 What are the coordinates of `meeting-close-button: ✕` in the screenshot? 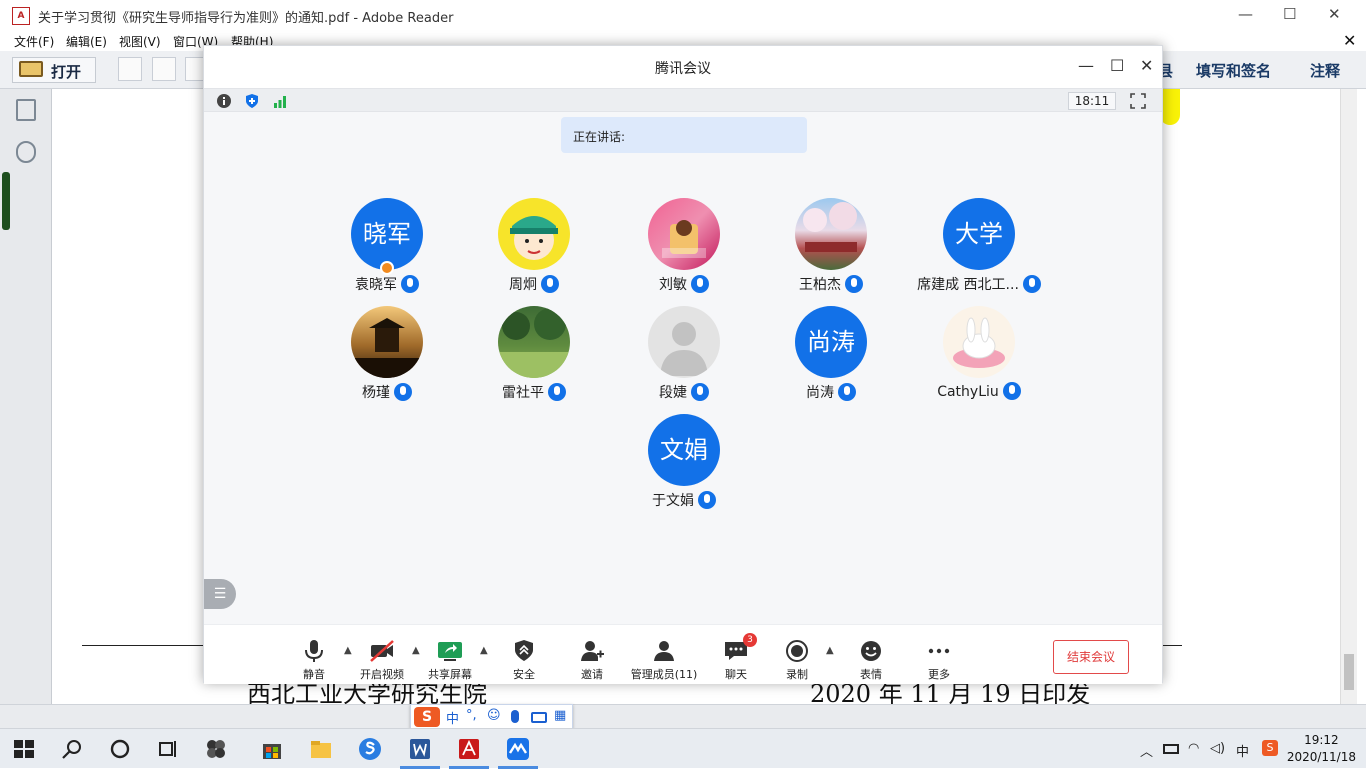 It's located at (1146, 65).